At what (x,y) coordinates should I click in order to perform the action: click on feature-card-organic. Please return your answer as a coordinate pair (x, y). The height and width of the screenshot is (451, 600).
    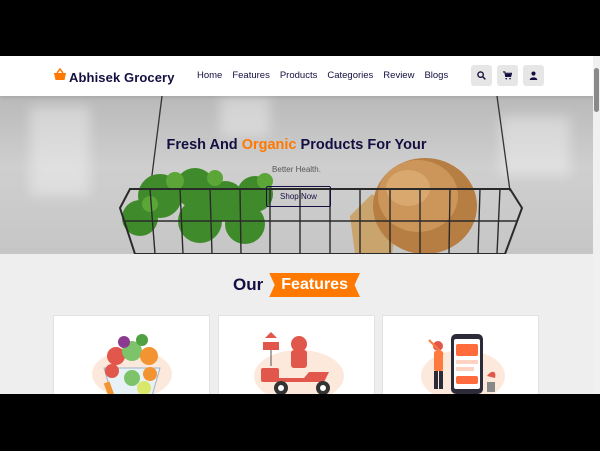
    Looking at the image, I should click on (131, 354).